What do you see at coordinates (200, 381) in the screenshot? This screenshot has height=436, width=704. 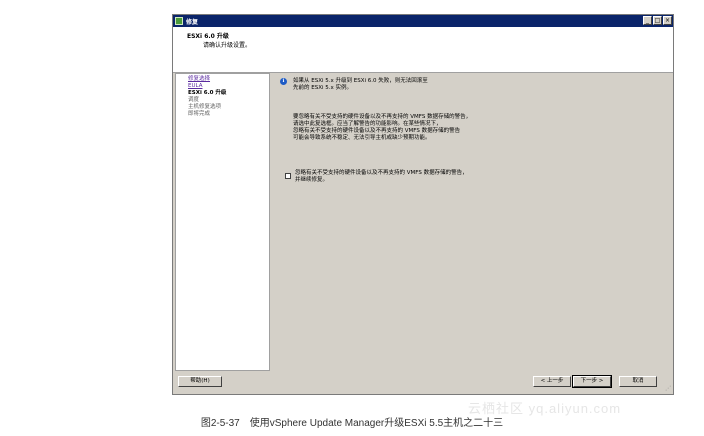 I see `help-button: 帮助(H)` at bounding box center [200, 381].